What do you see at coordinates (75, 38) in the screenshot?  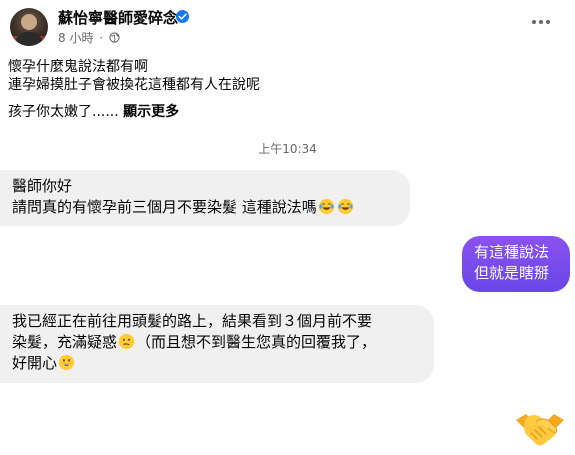 I see `post-time: 8 小時` at bounding box center [75, 38].